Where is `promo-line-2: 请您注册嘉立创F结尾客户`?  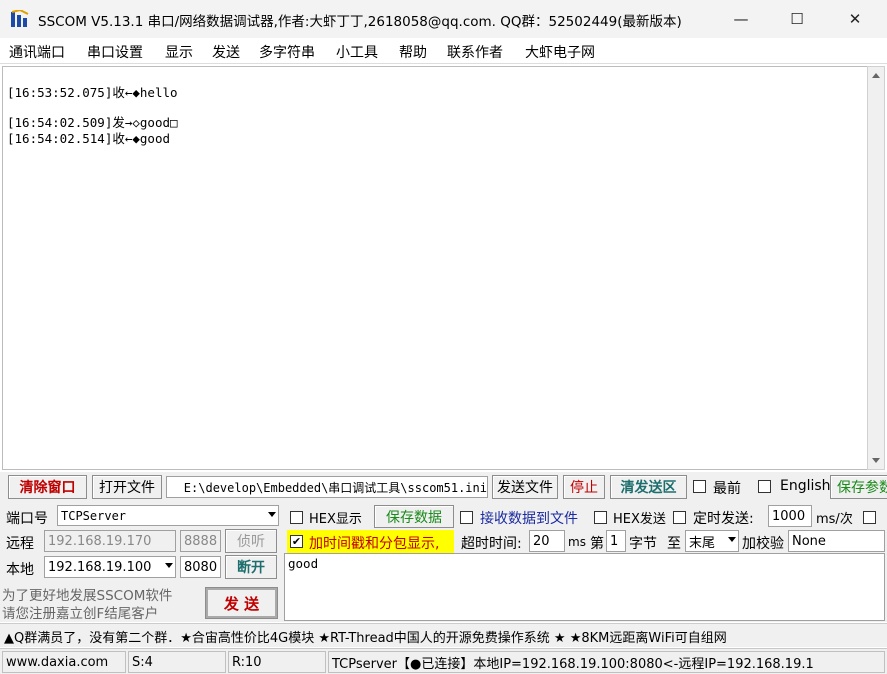
promo-line-2: 请您注册嘉立创F结尾客户 is located at coordinates (80, 612).